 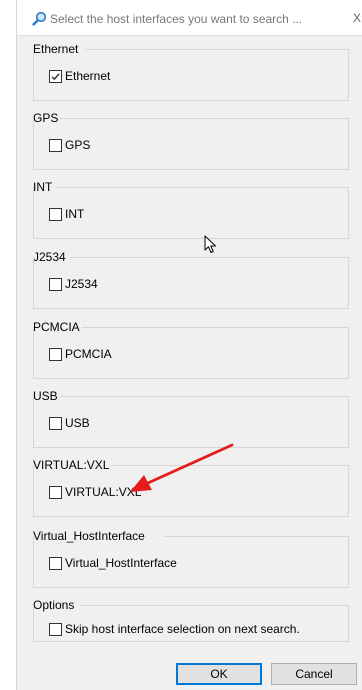 I want to click on checkbox-int, so click(x=55, y=214).